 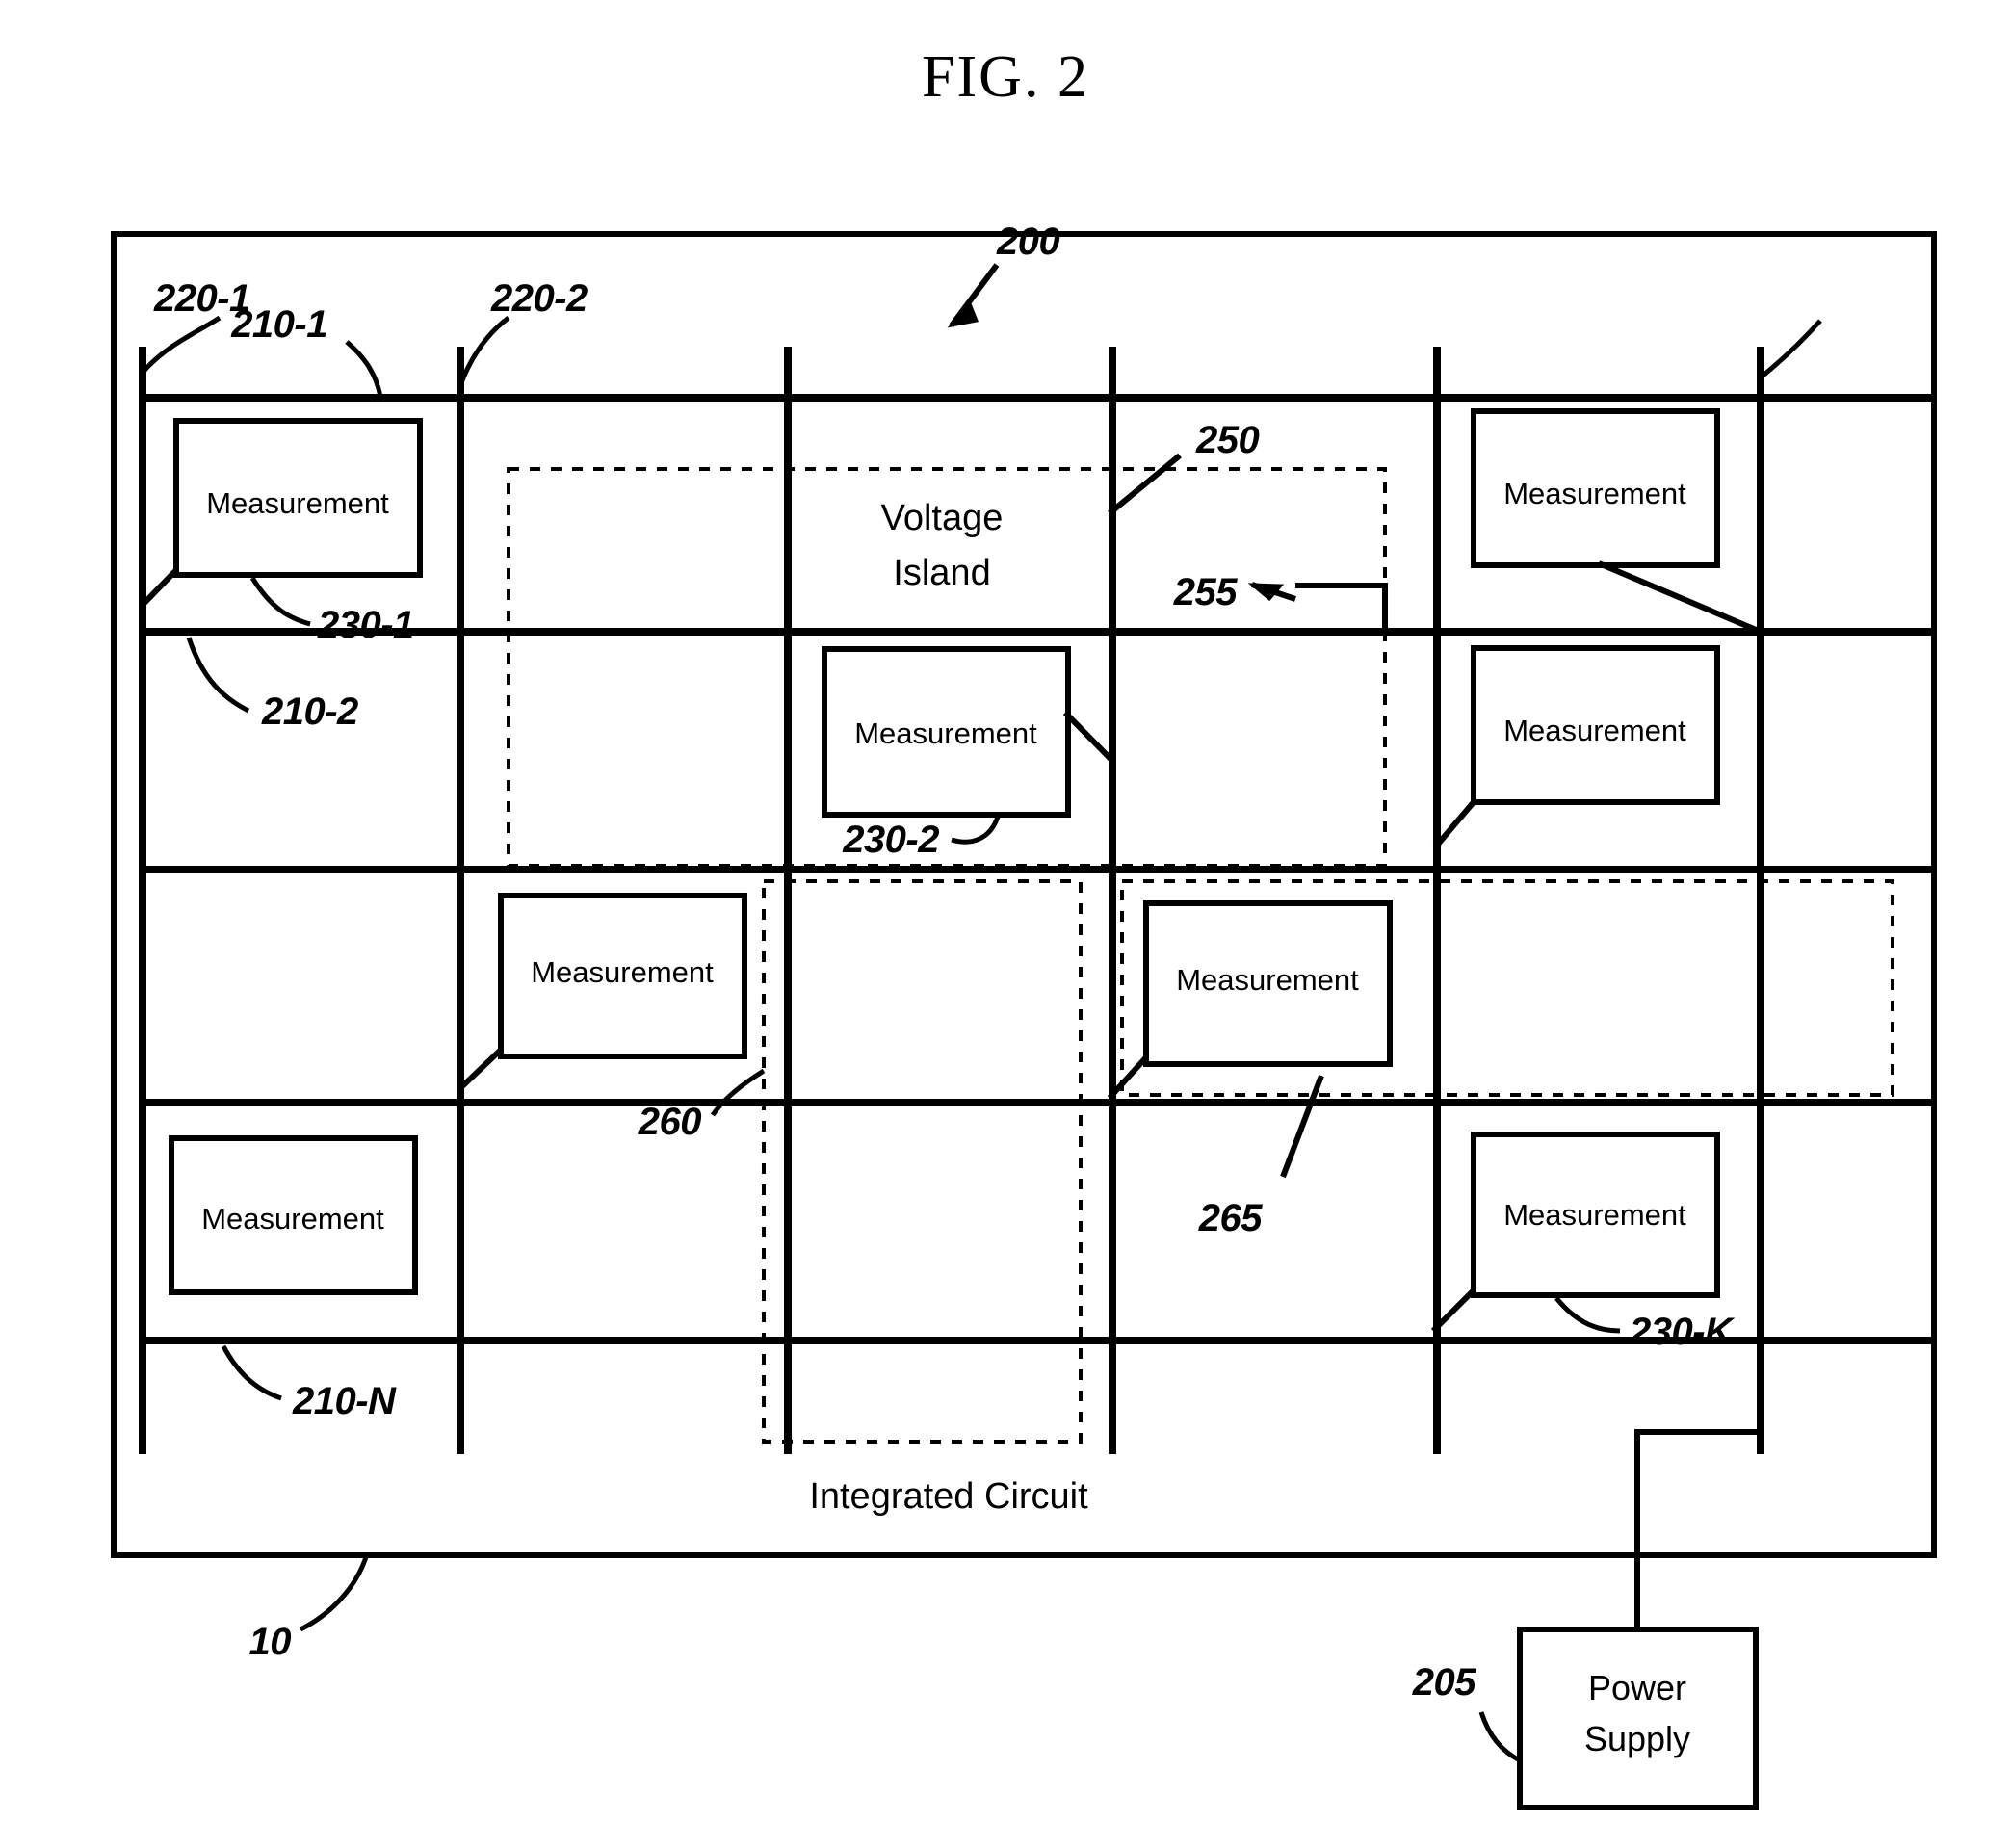 I want to click on integrated-circuit-label: Integrated Circuit, so click(x=948, y=1496).